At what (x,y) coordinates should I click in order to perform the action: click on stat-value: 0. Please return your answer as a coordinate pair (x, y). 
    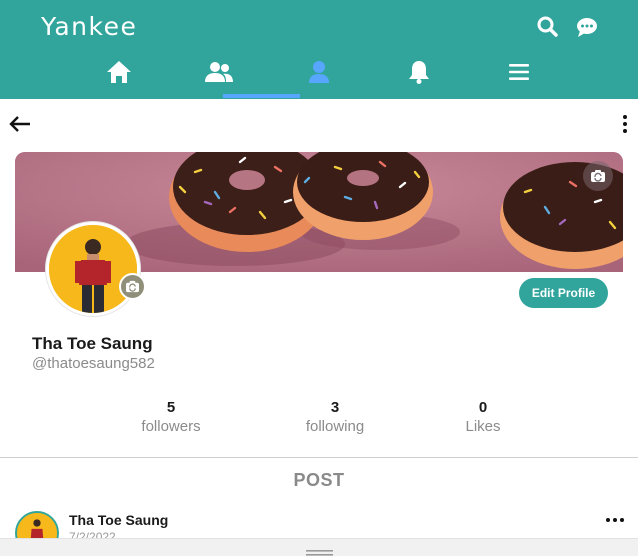
    Looking at the image, I should click on (483, 407).